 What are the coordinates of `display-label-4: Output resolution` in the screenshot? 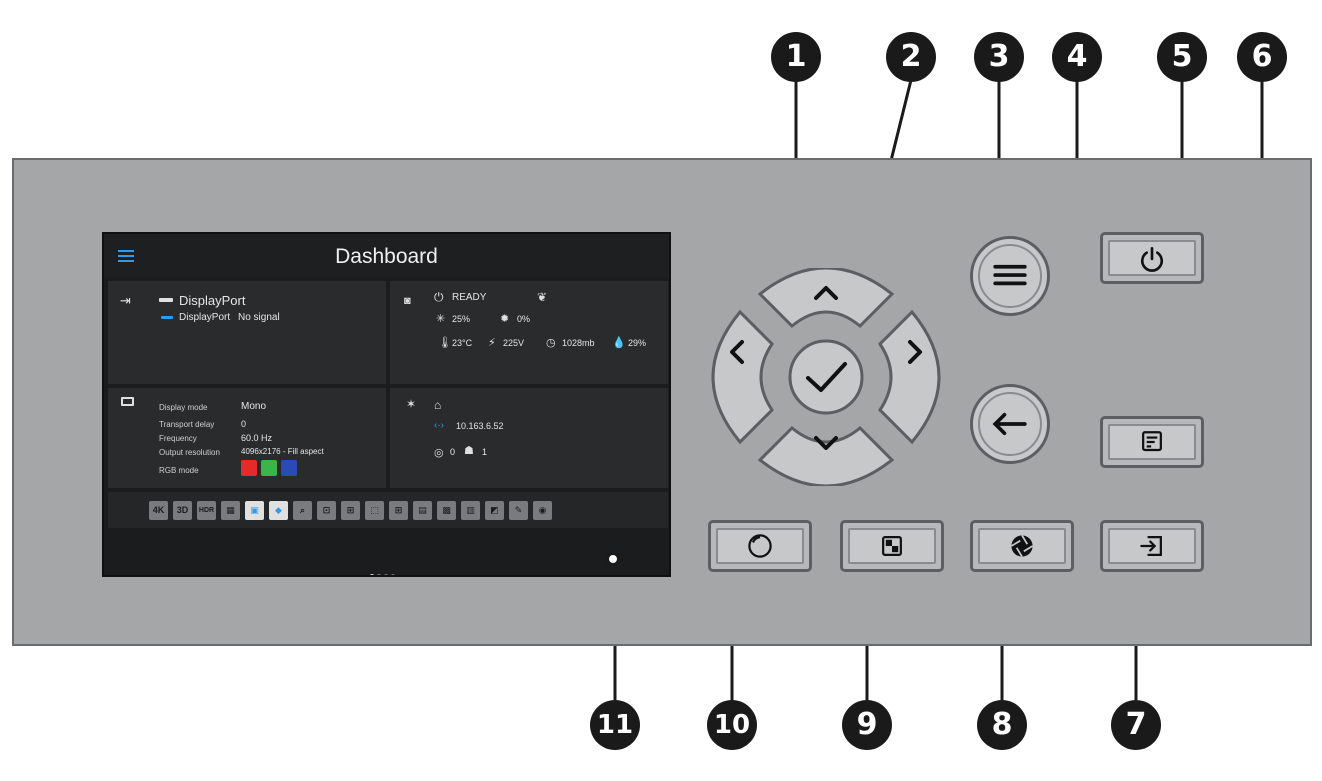 It's located at (189, 452).